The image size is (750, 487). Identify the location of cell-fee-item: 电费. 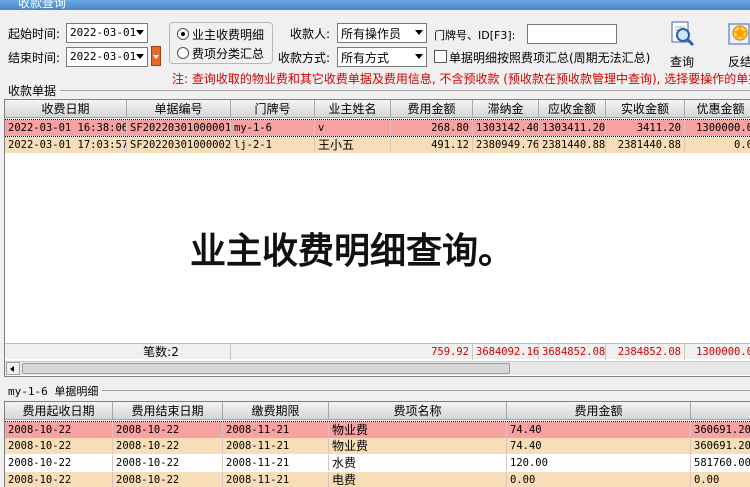
(418, 479).